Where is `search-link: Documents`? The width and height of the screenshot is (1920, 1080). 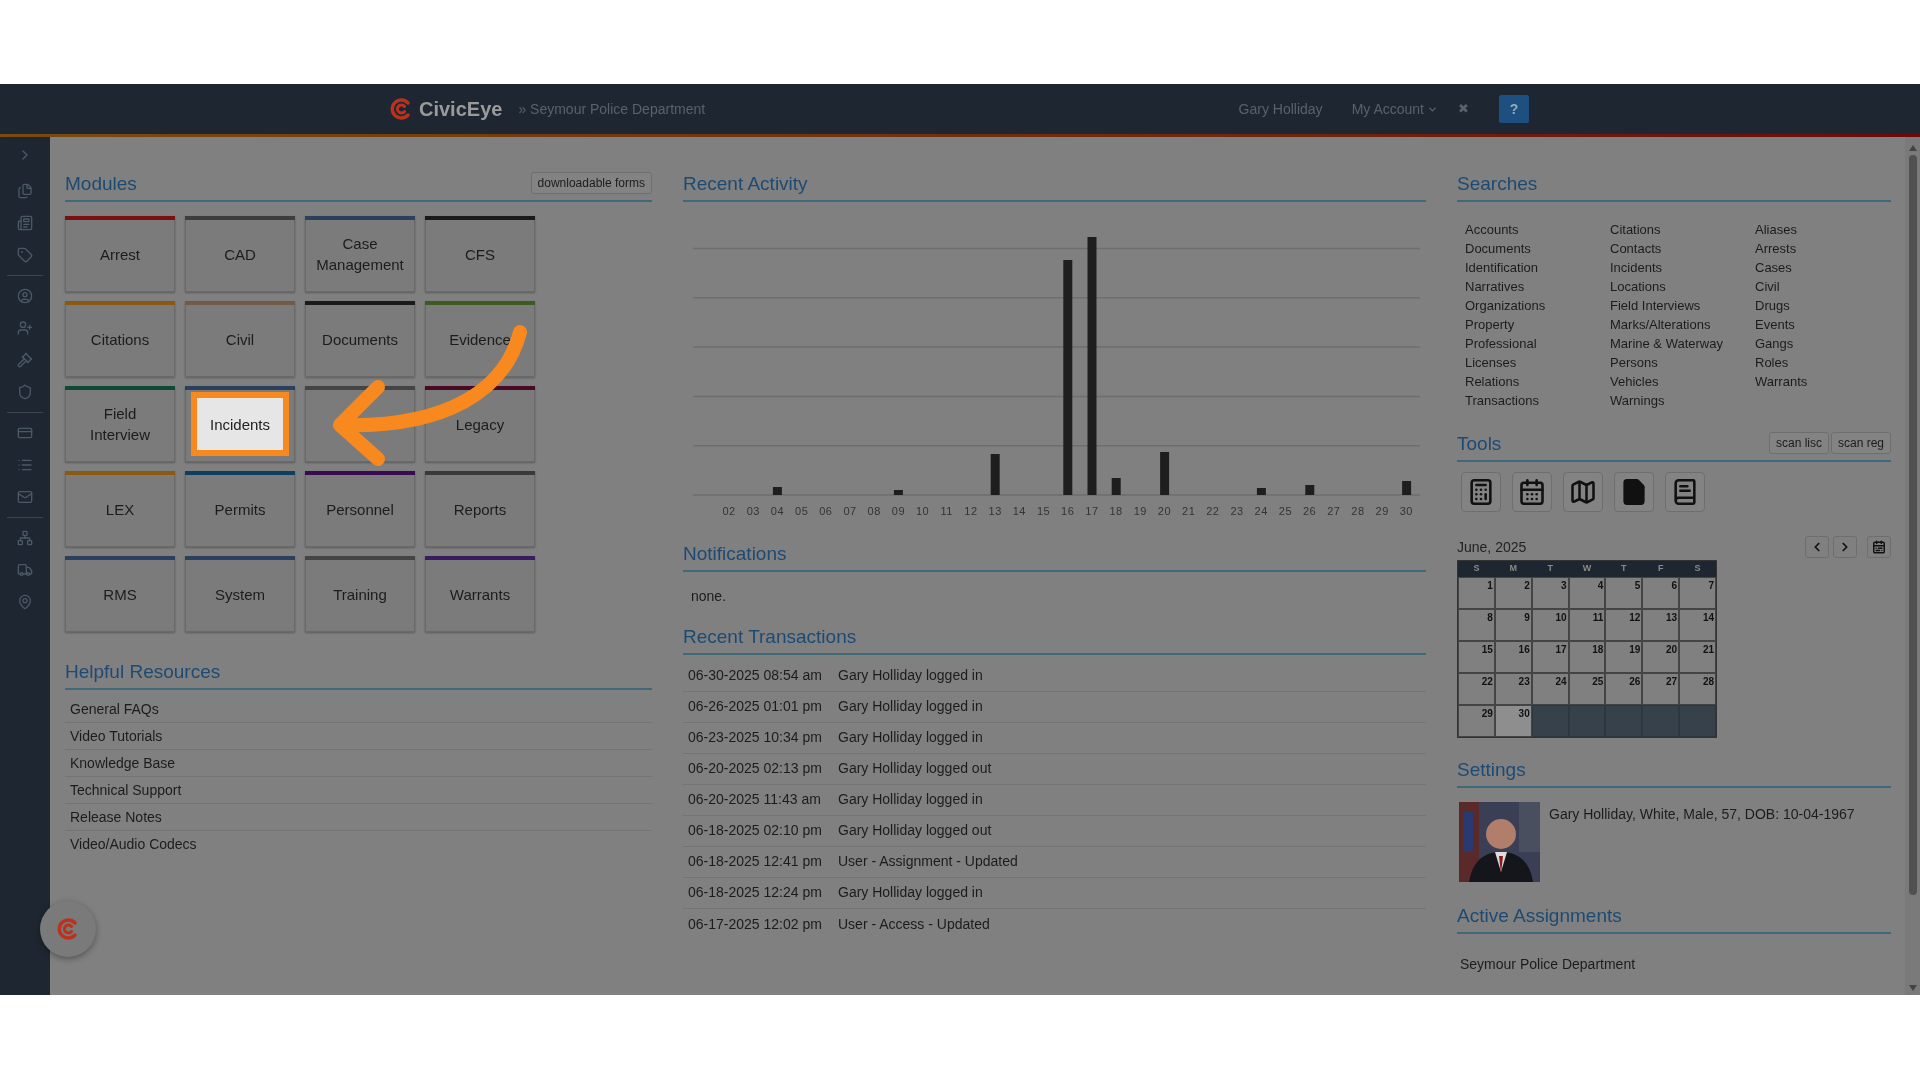
search-link: Documents is located at coordinates (1537, 248).